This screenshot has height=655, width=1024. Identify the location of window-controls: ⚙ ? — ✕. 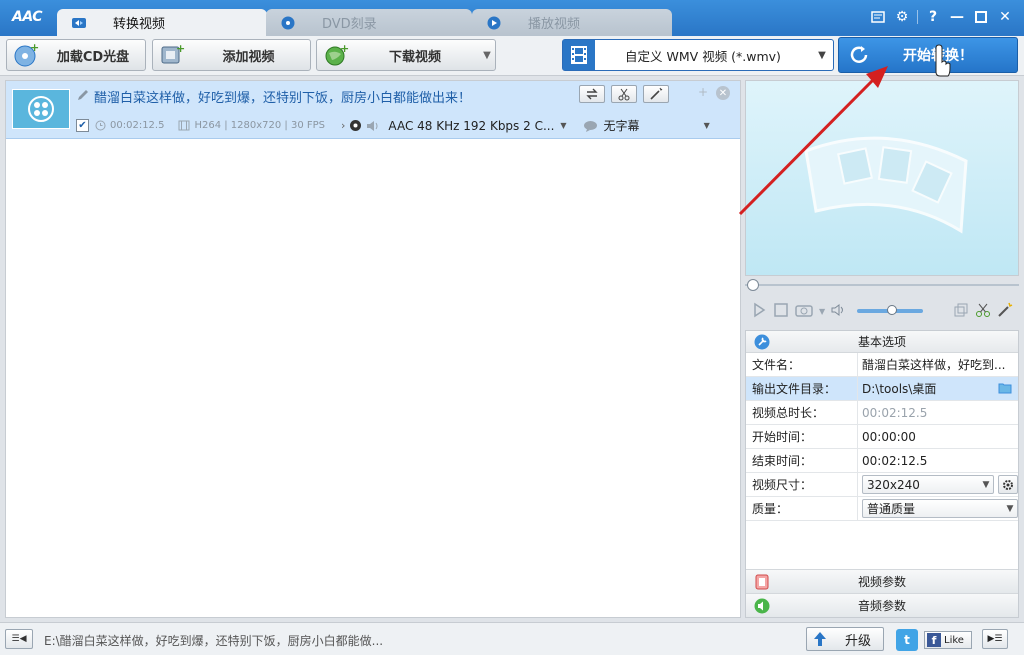
(941, 17).